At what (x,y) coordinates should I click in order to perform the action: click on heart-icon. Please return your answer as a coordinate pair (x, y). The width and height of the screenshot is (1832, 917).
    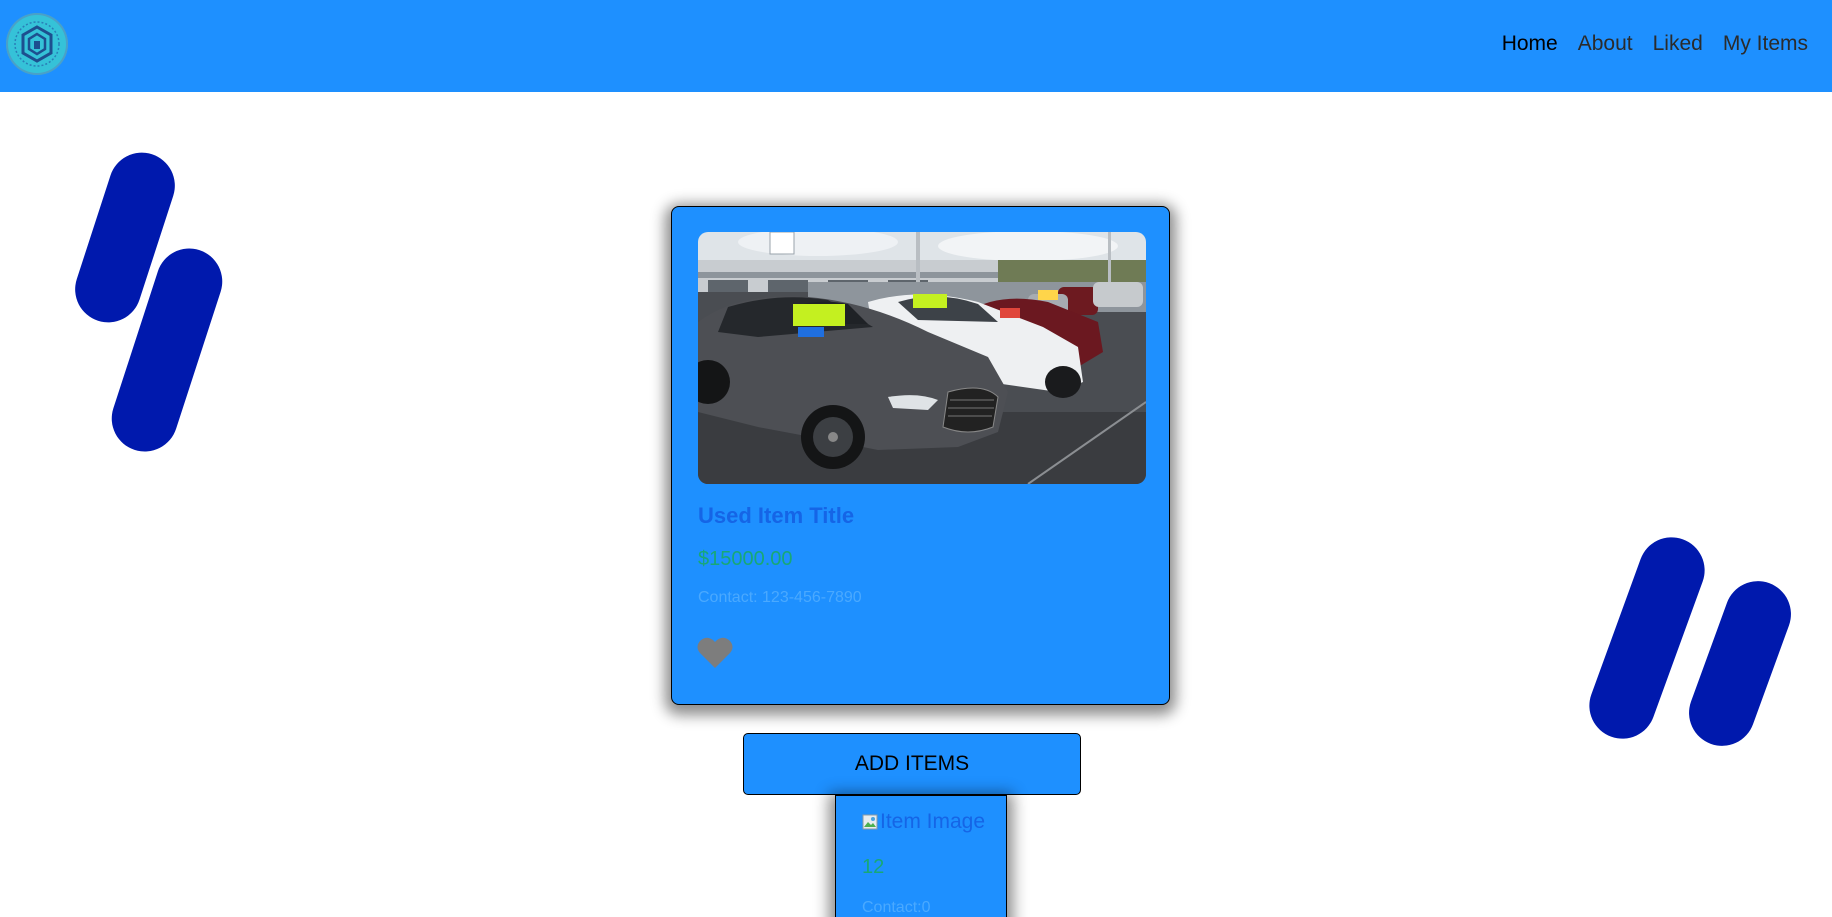
    Looking at the image, I should click on (715, 653).